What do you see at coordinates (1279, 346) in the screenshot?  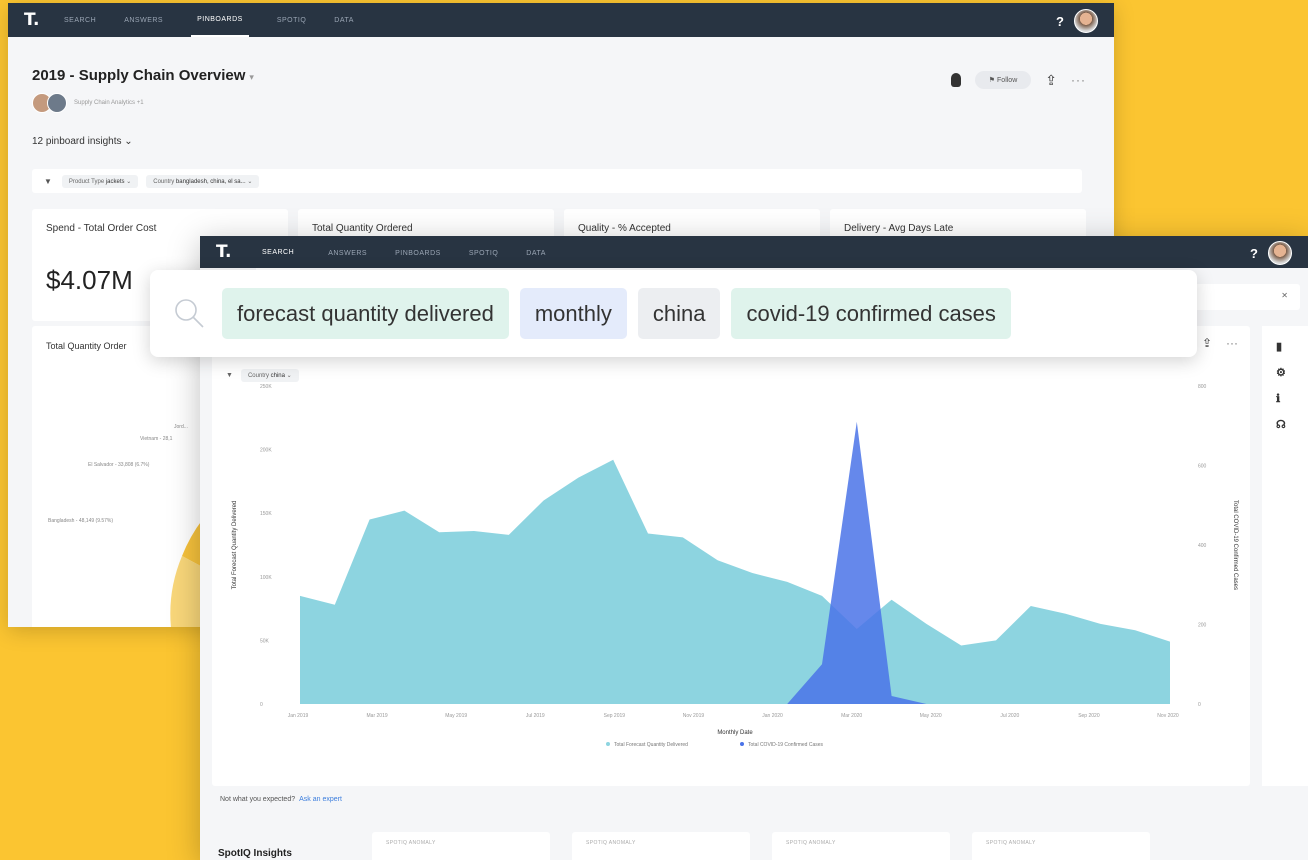 I see `chart-type-icon: ▮` at bounding box center [1279, 346].